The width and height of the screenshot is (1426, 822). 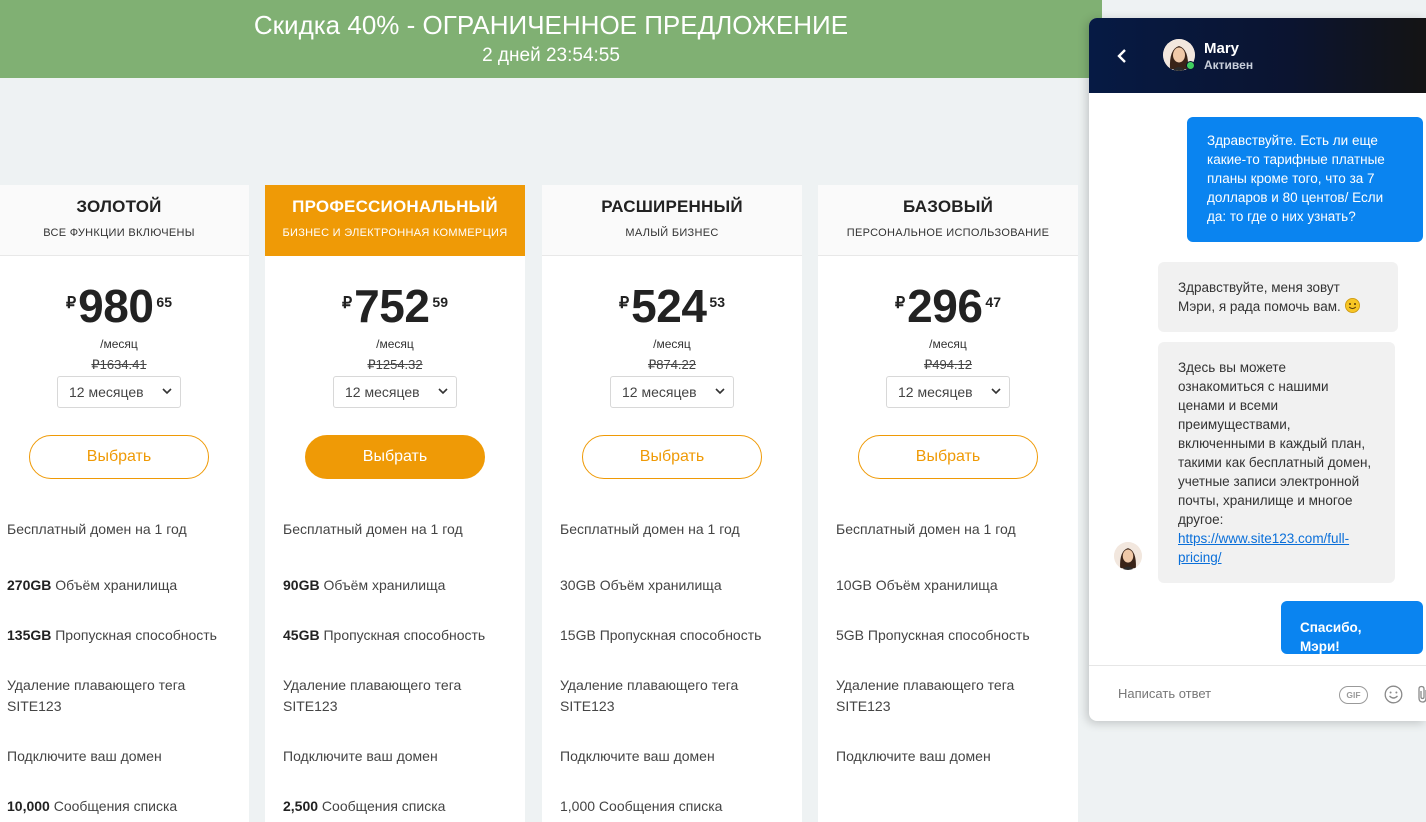 What do you see at coordinates (641, 806) in the screenshot?
I see `feature-item: 1,000 Сообщения списка` at bounding box center [641, 806].